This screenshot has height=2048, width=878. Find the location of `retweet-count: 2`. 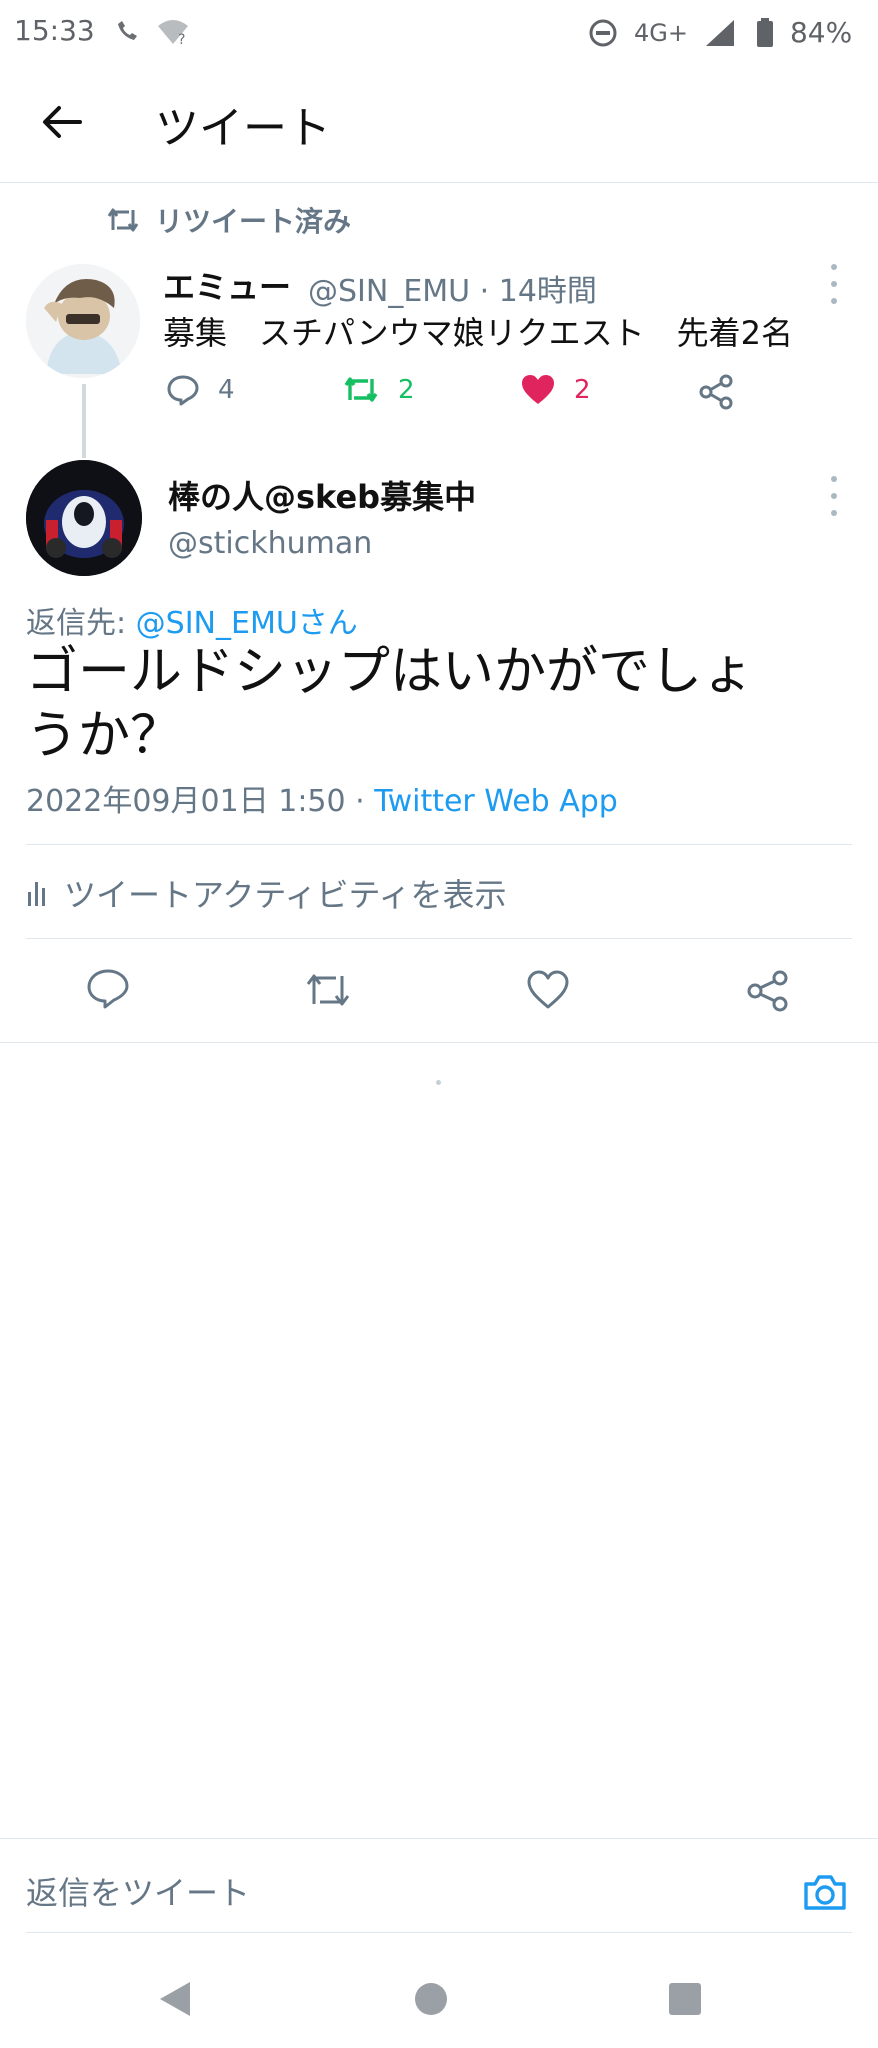

retweet-count: 2 is located at coordinates (406, 390).